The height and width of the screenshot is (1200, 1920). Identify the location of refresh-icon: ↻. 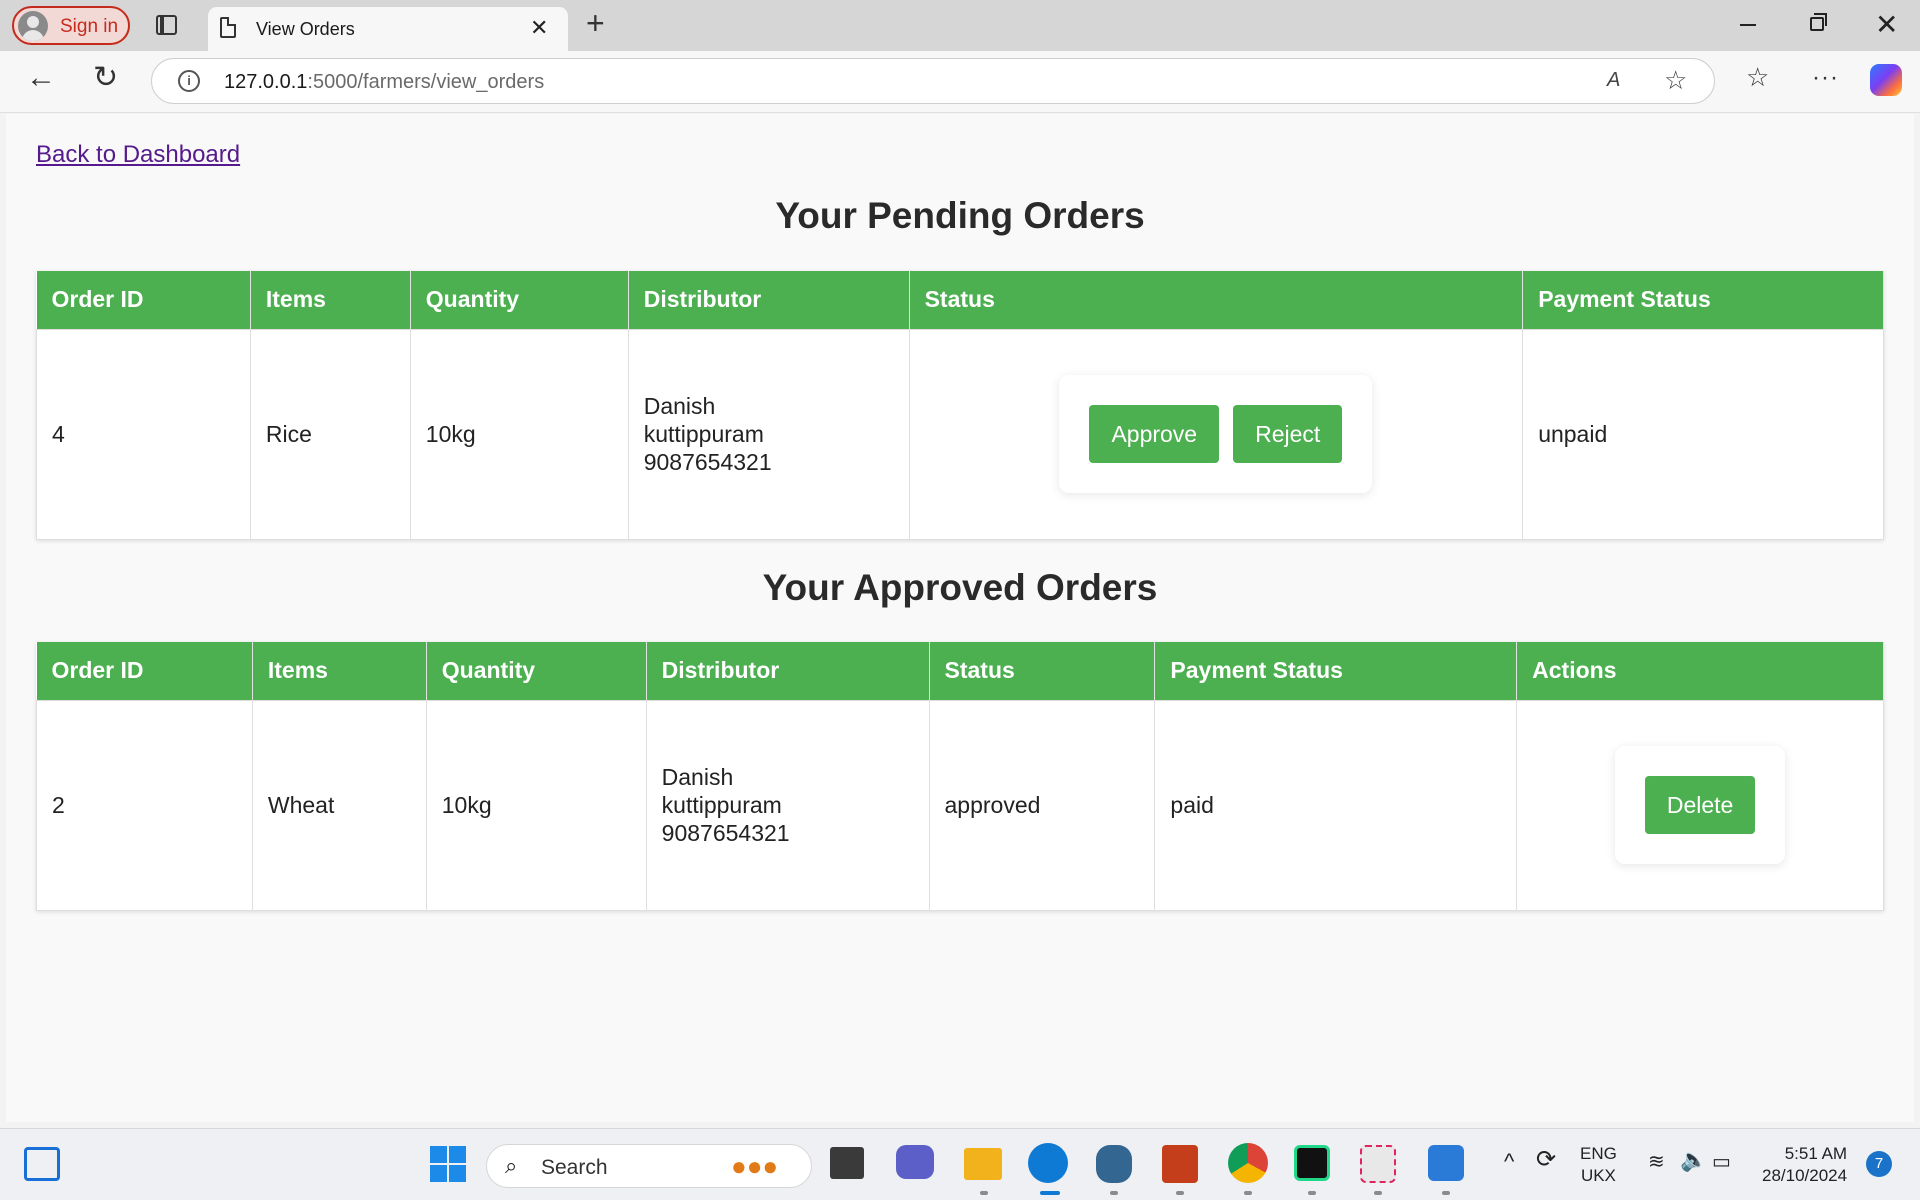
(105, 77).